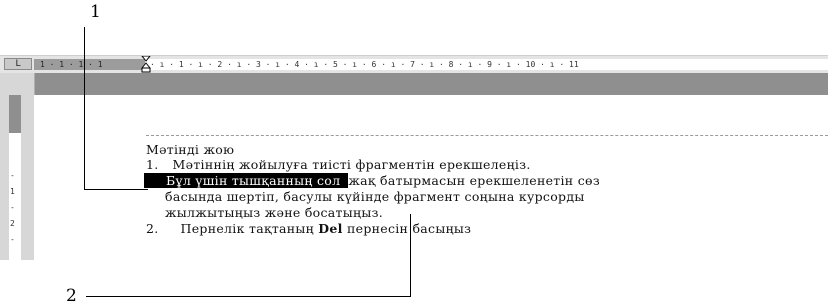 The width and height of the screenshot is (828, 306). Describe the element at coordinates (248, 296) in the screenshot. I see `callout-2-horizontal-line` at that location.